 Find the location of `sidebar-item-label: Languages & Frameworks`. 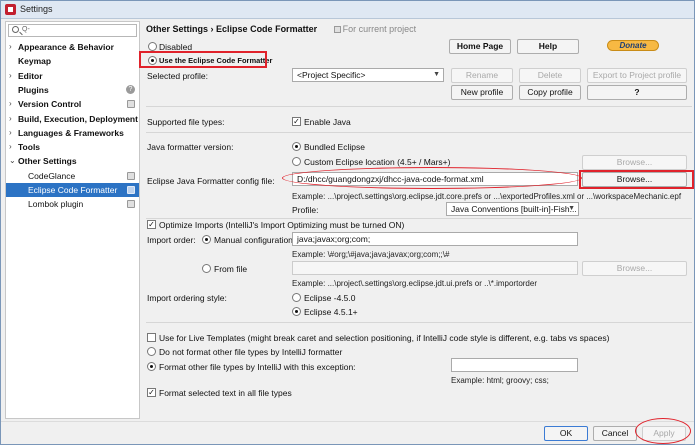

sidebar-item-label: Languages & Frameworks is located at coordinates (71, 132).